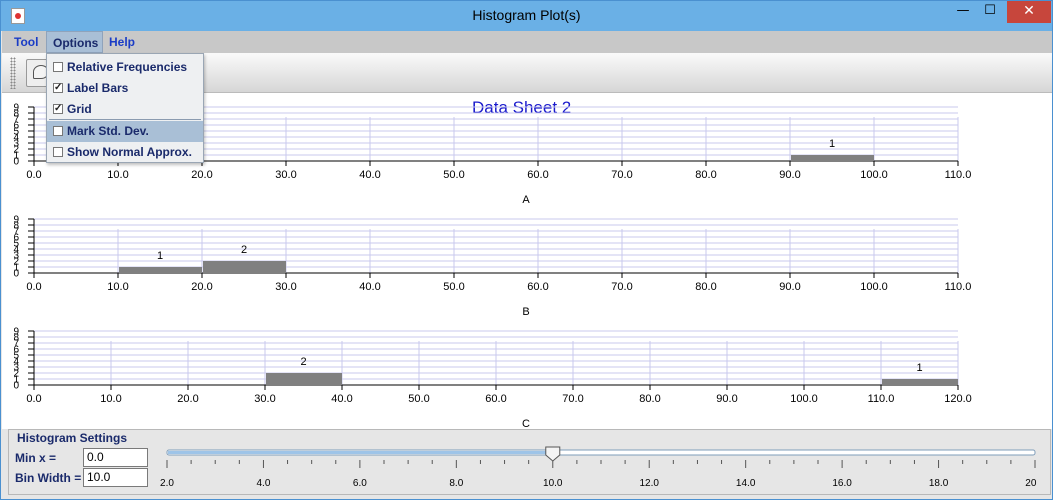 This screenshot has width=1053, height=500. I want to click on x-axis-label: C, so click(526, 423).